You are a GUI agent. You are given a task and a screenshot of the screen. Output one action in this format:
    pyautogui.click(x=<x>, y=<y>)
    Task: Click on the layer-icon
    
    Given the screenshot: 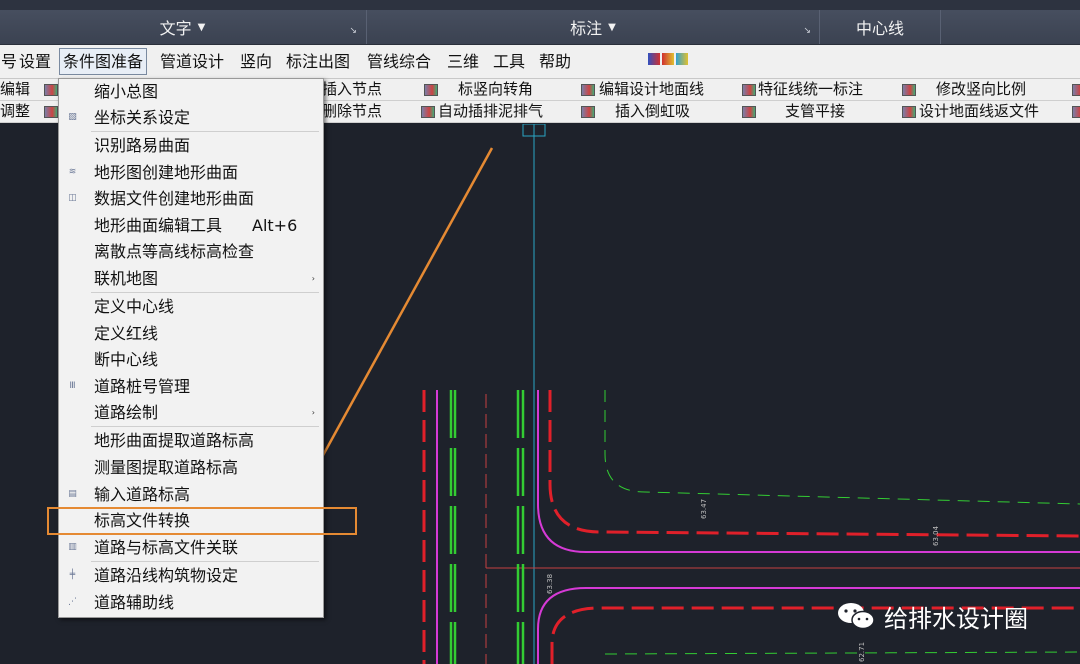 What is the action you would take?
    pyautogui.click(x=682, y=59)
    